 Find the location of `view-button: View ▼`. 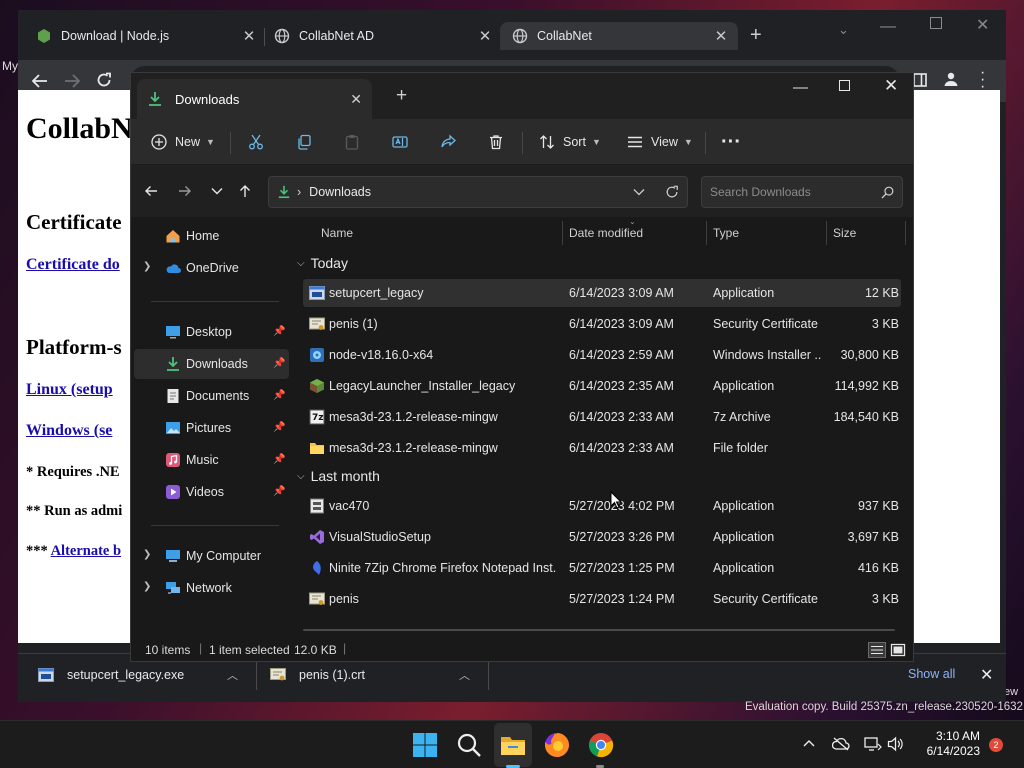

view-button: View ▼ is located at coordinates (660, 142).